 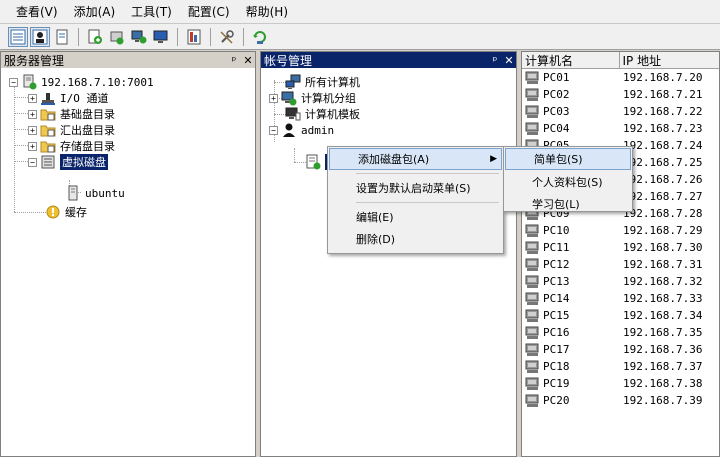 I want to click on submenu: 简单包(S) 个人资料包(S) 学习包(L), so click(x=568, y=179).